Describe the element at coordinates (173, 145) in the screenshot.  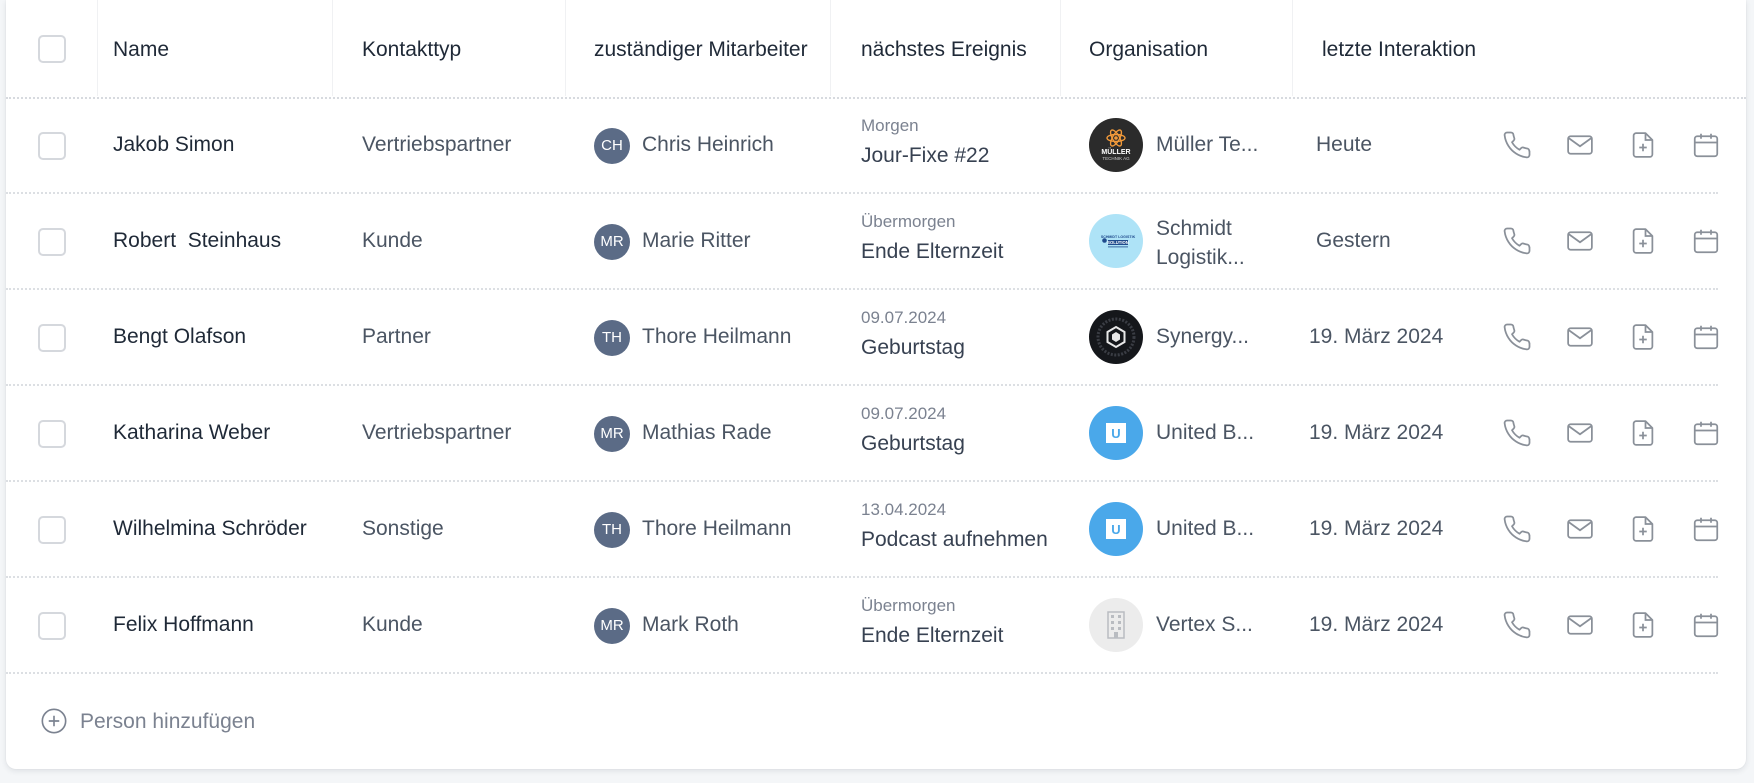
I see `contact-name: Jakob Simon` at that location.